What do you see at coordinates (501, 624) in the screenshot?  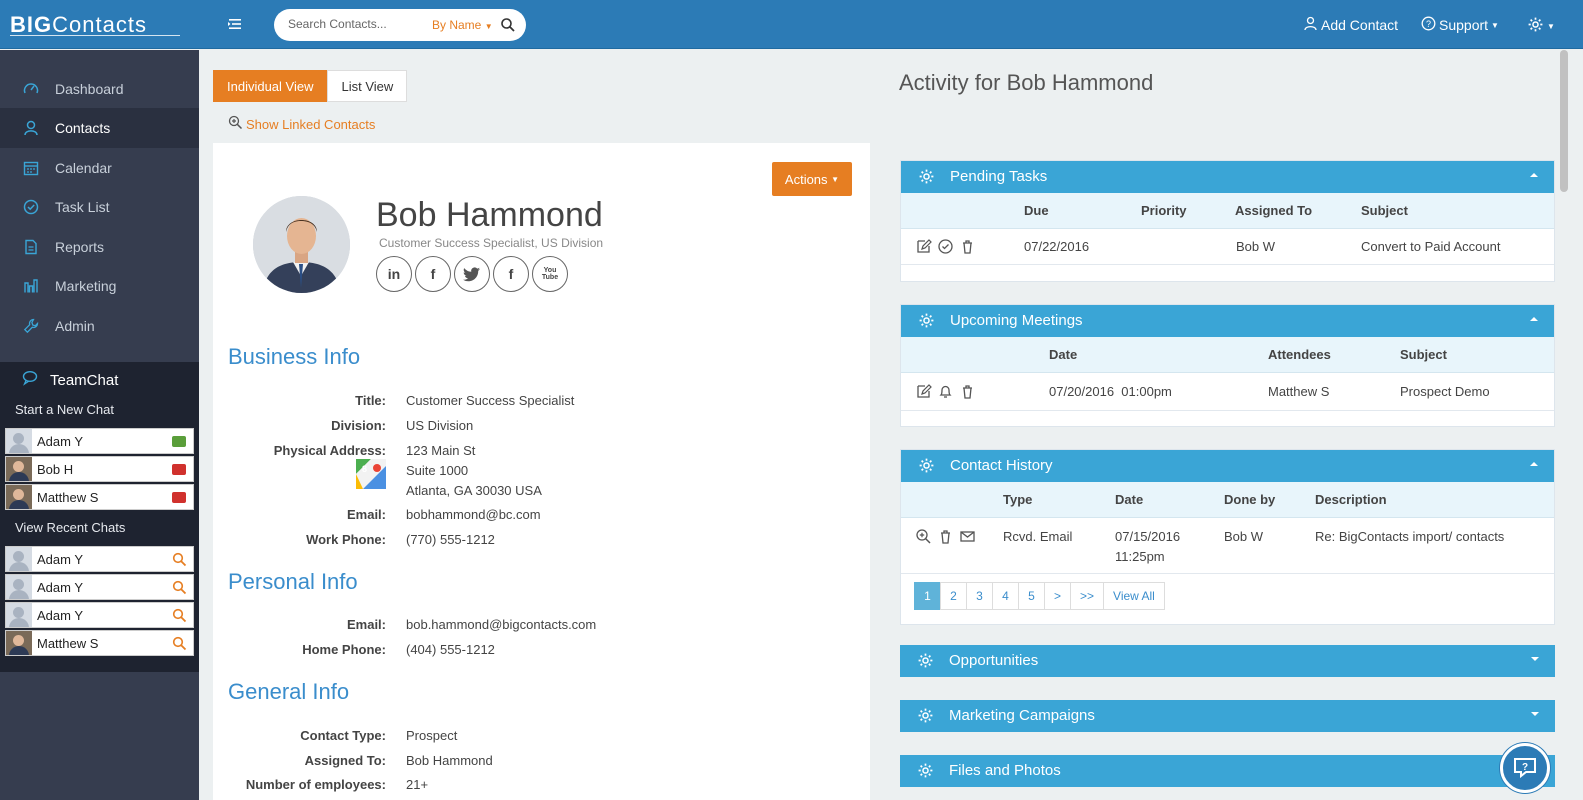 I see `personal-email-value: bob.hammond@bigcontacts.com` at bounding box center [501, 624].